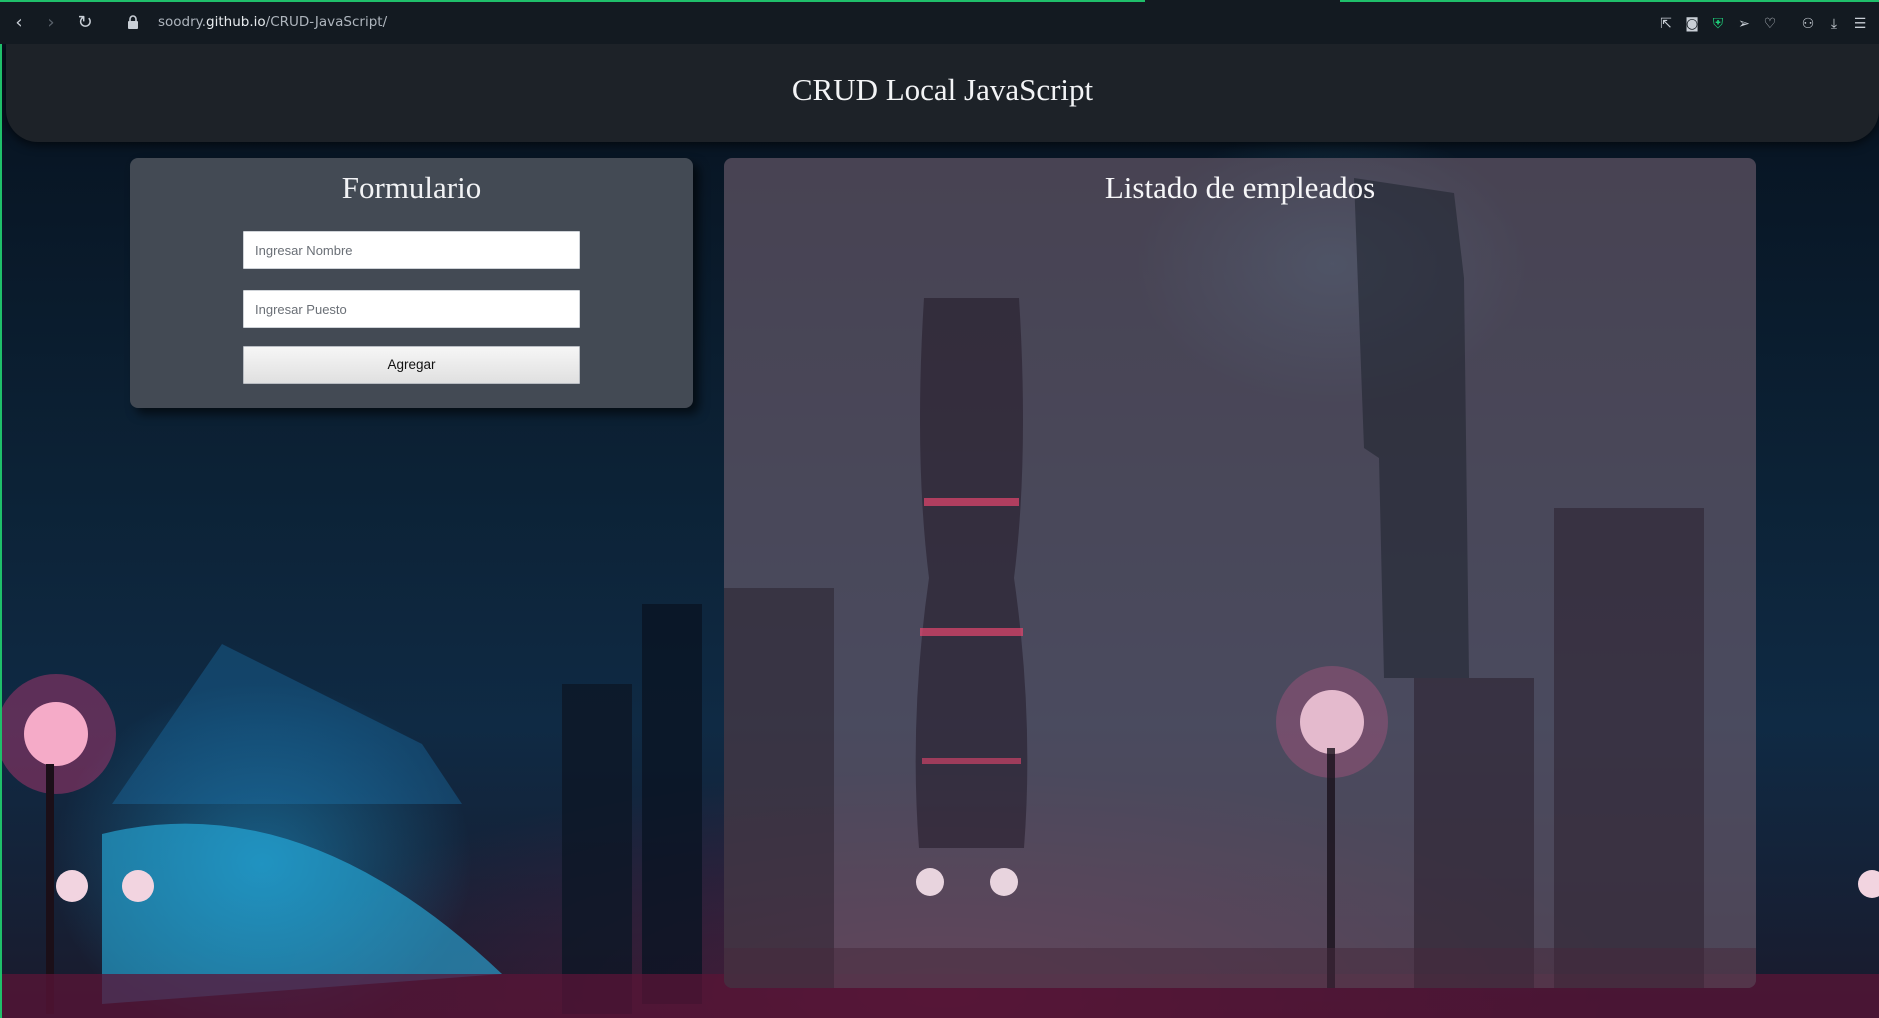  I want to click on back-icon: ‹, so click(19, 23).